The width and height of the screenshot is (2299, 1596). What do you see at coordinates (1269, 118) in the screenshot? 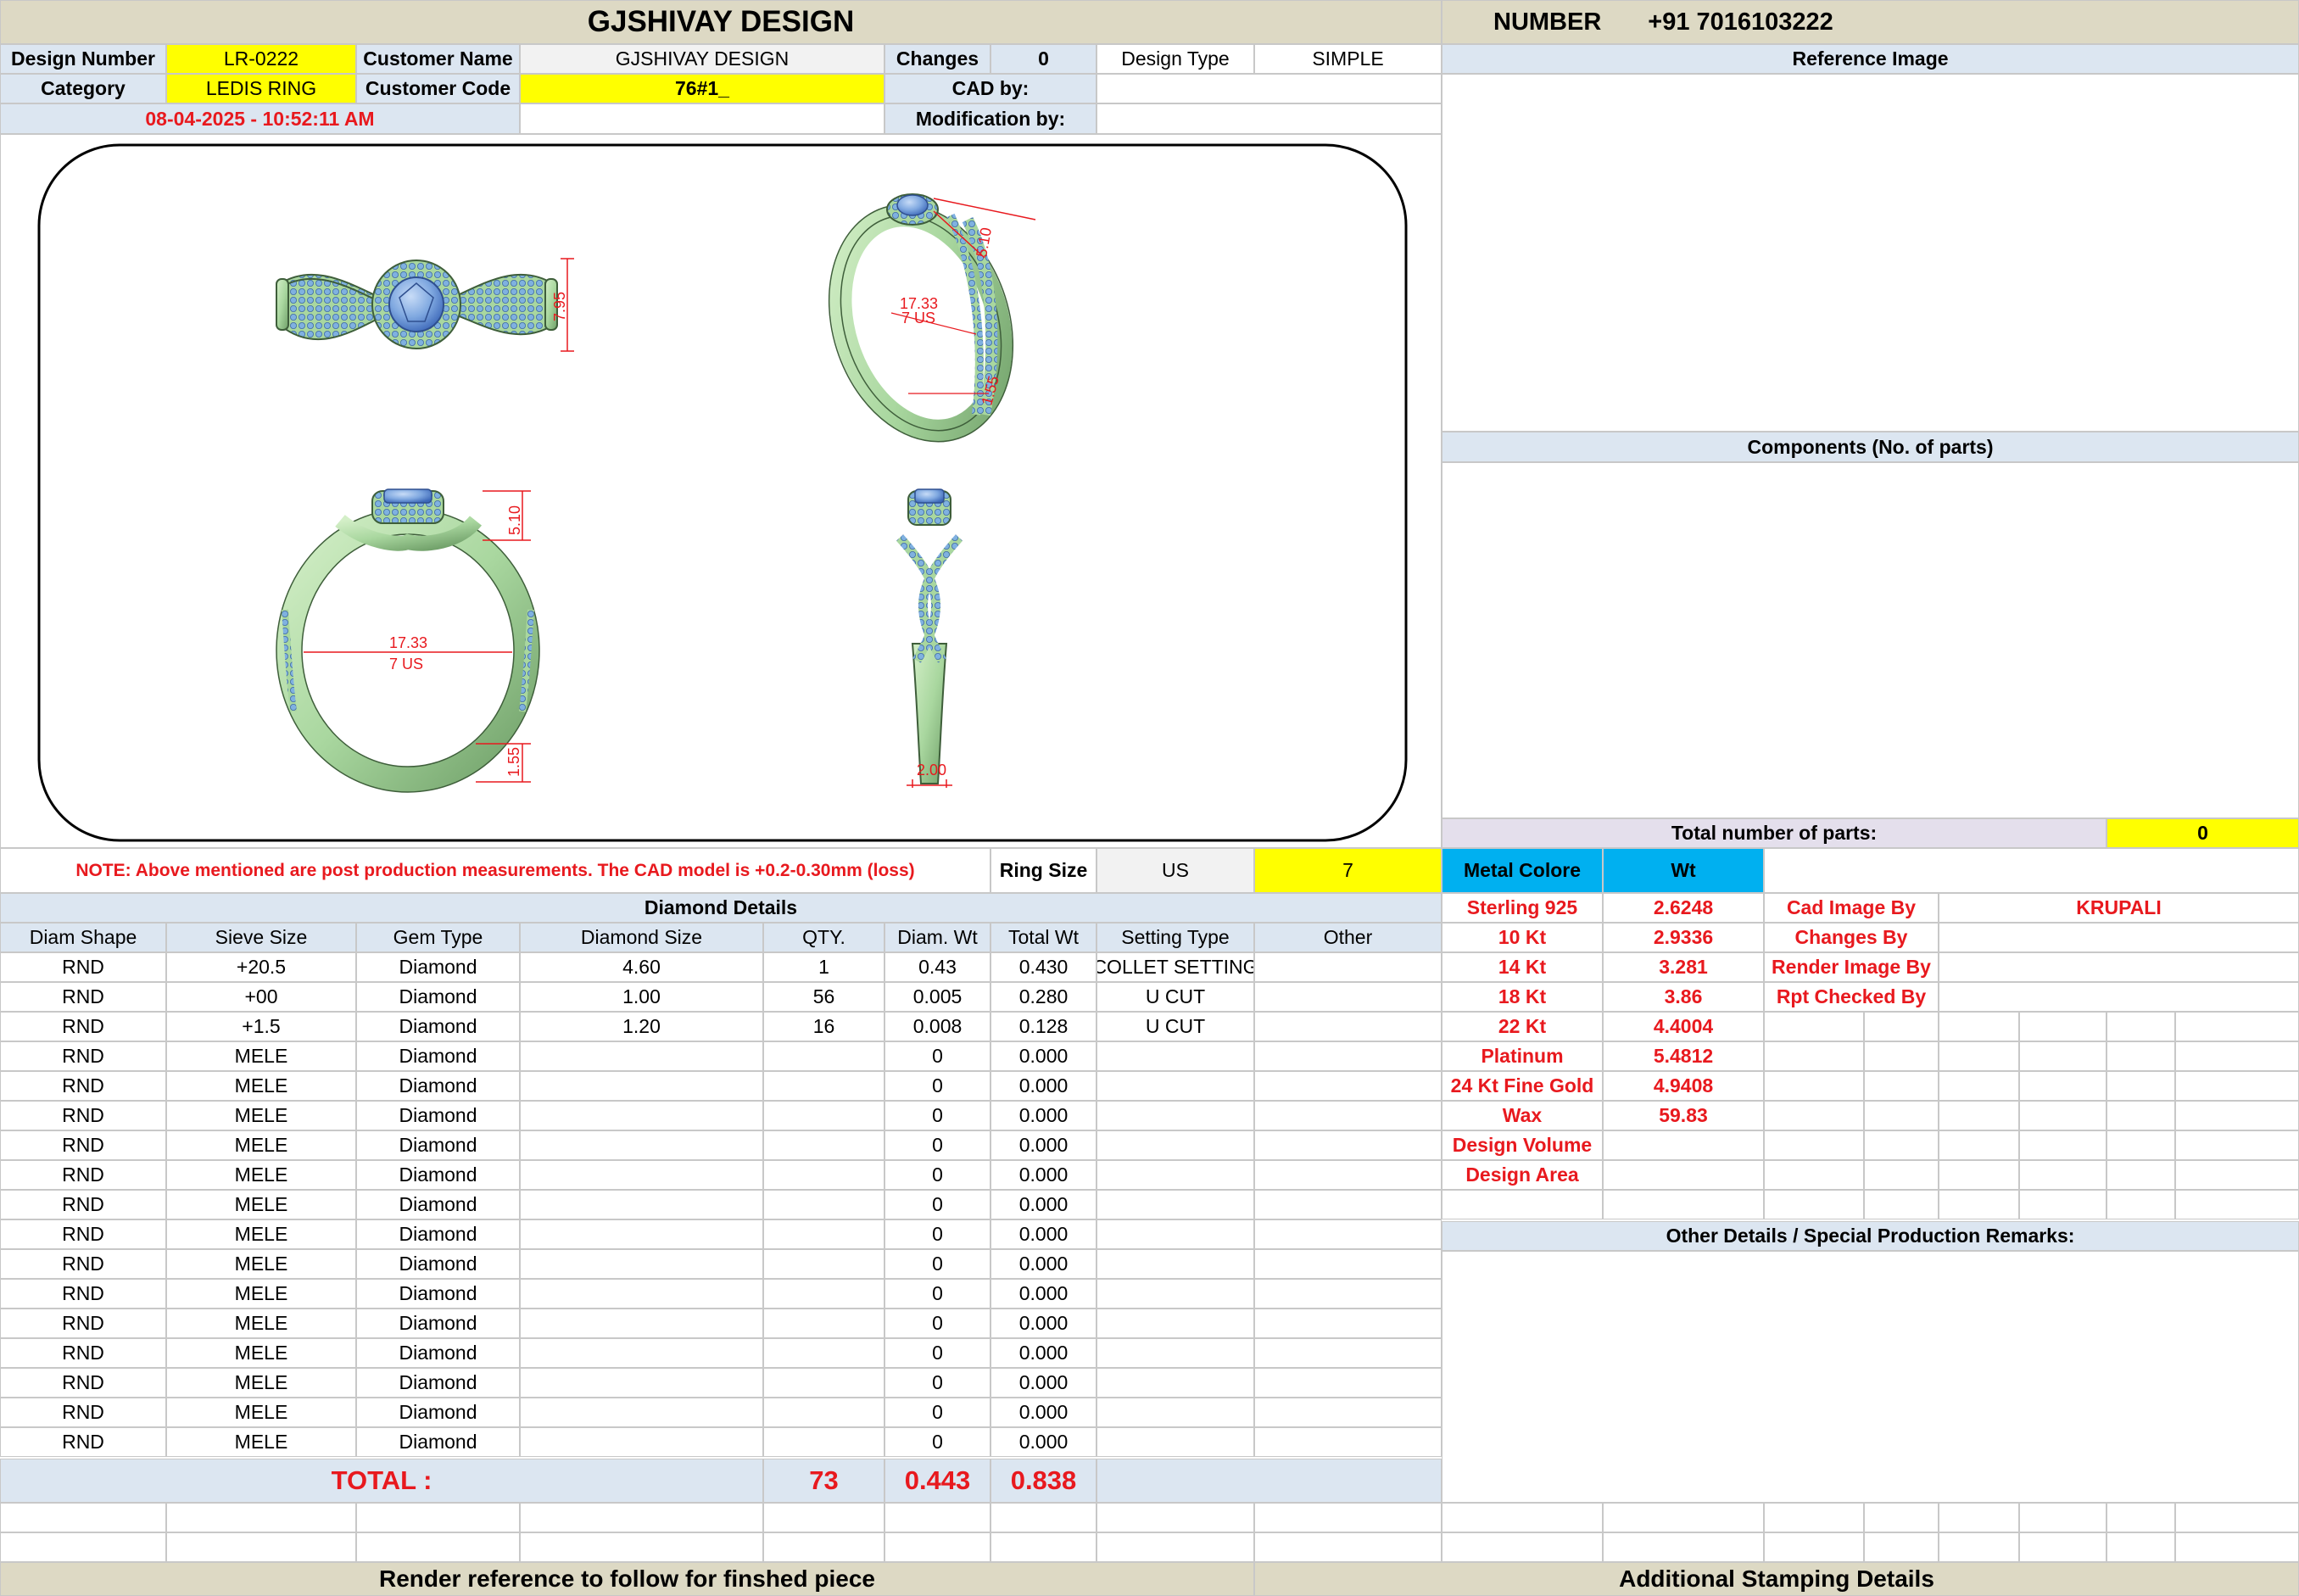
I see `modification-by-value` at bounding box center [1269, 118].